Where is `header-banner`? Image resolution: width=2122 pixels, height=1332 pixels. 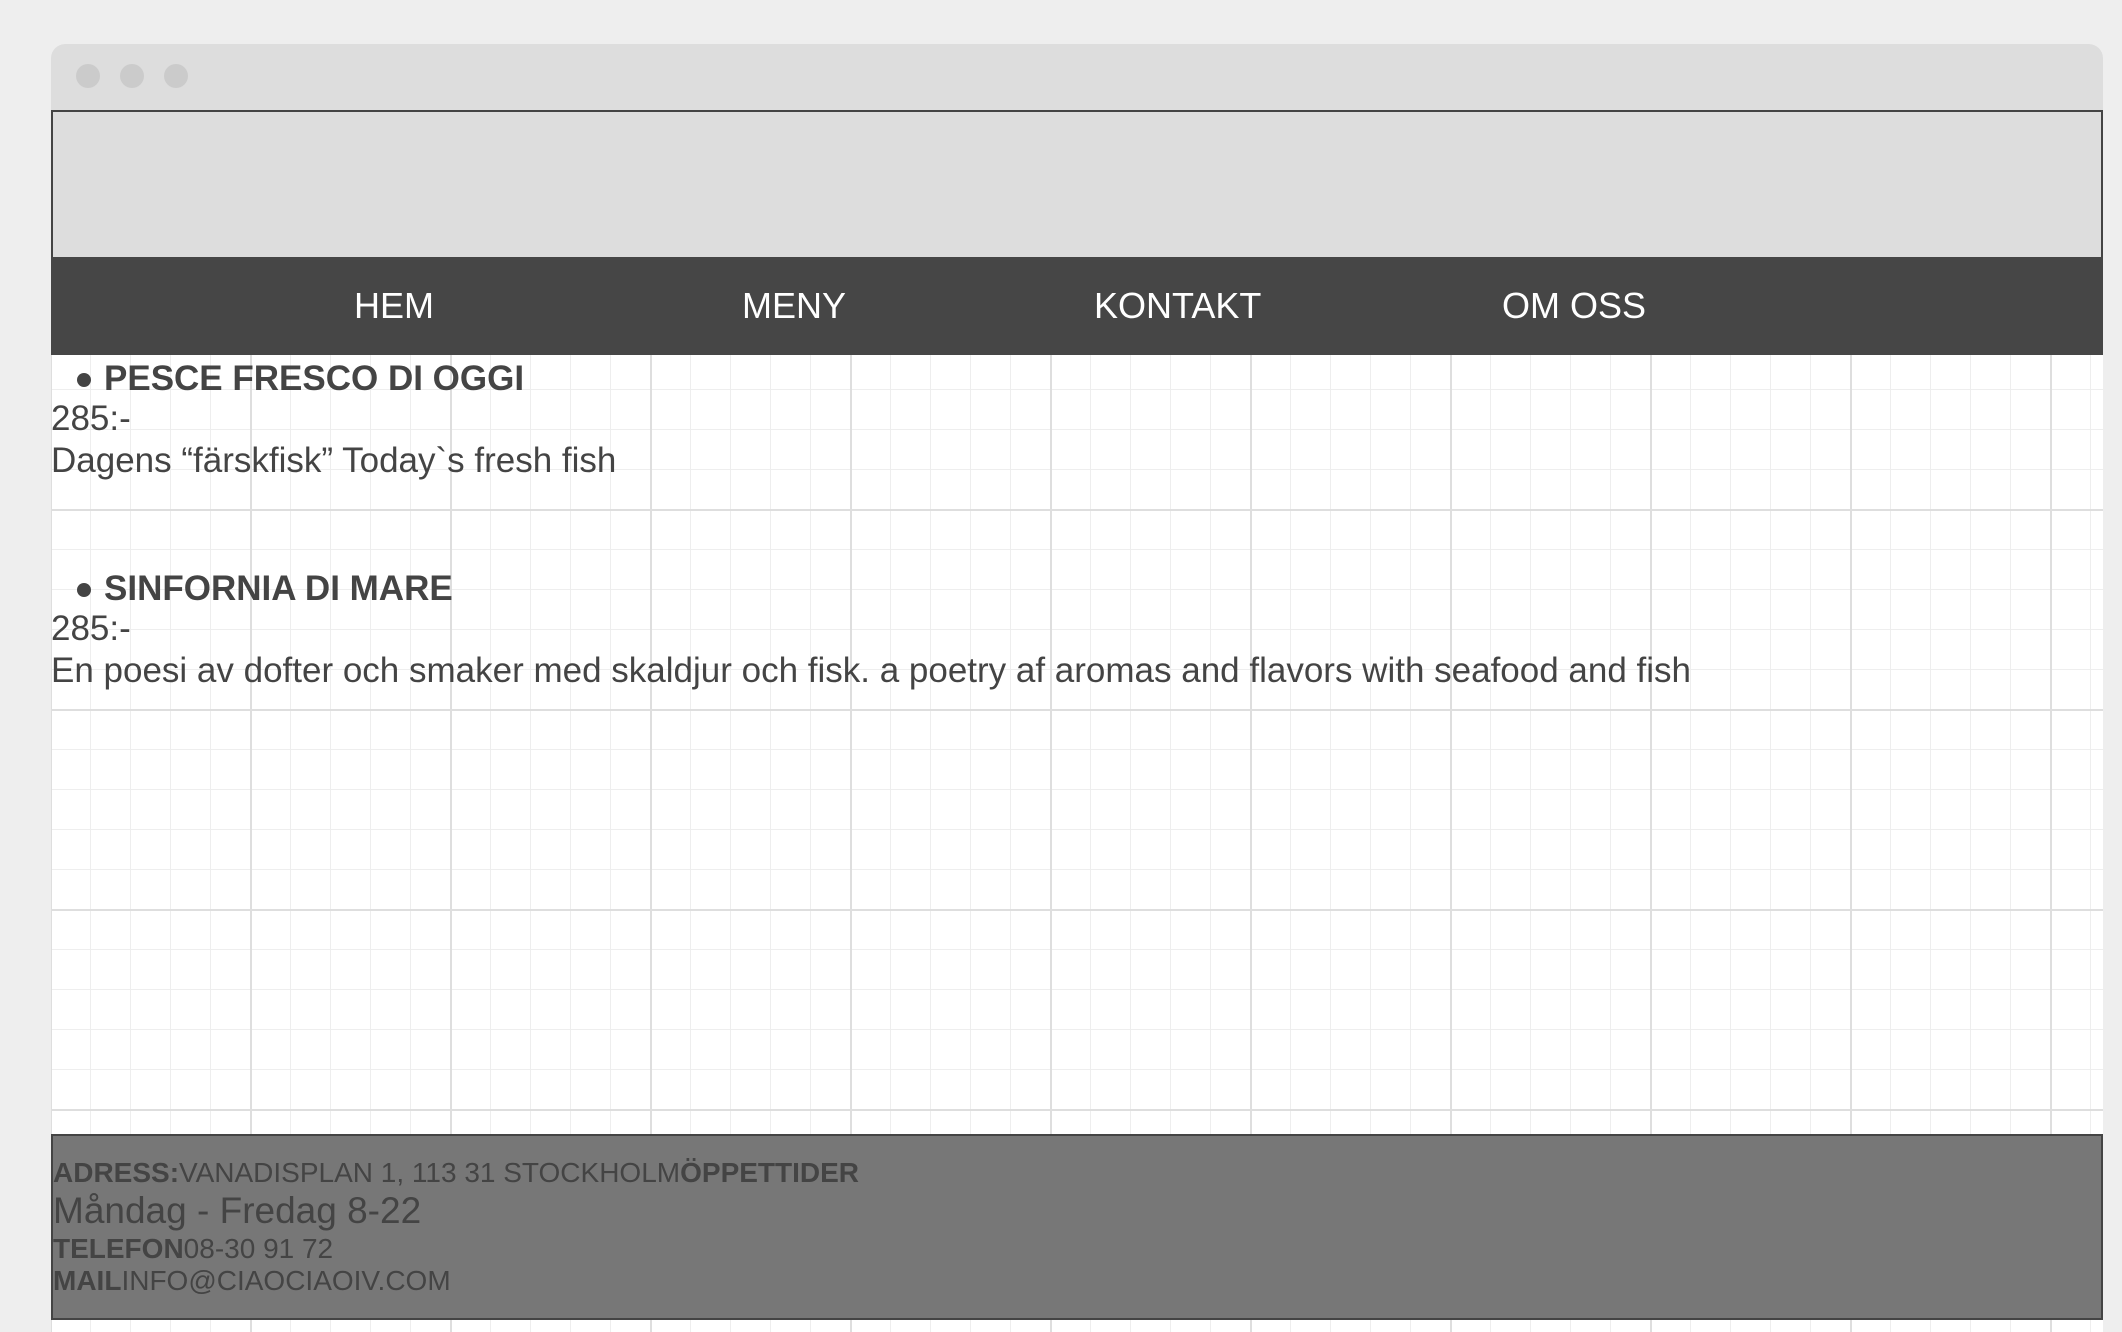
header-banner is located at coordinates (1077, 183).